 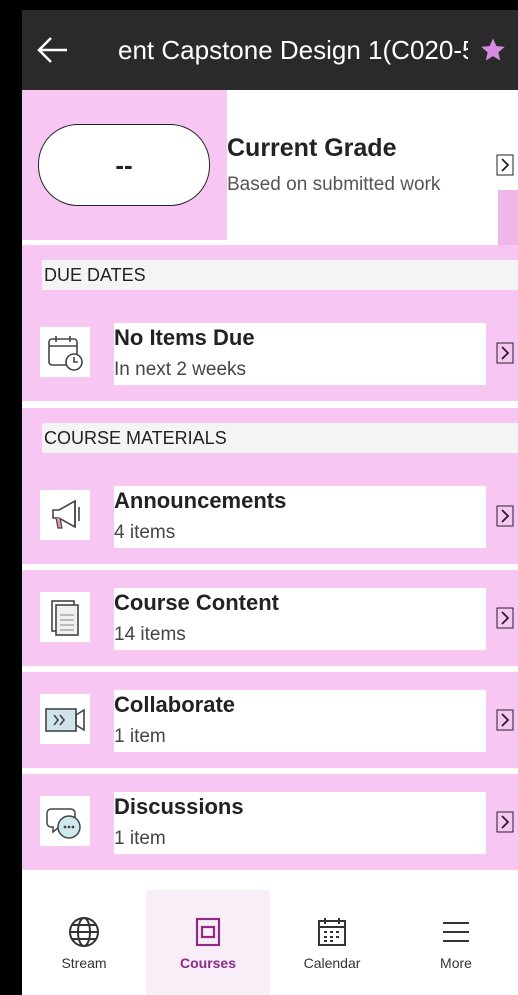 What do you see at coordinates (84, 931) in the screenshot?
I see `globe-icon` at bounding box center [84, 931].